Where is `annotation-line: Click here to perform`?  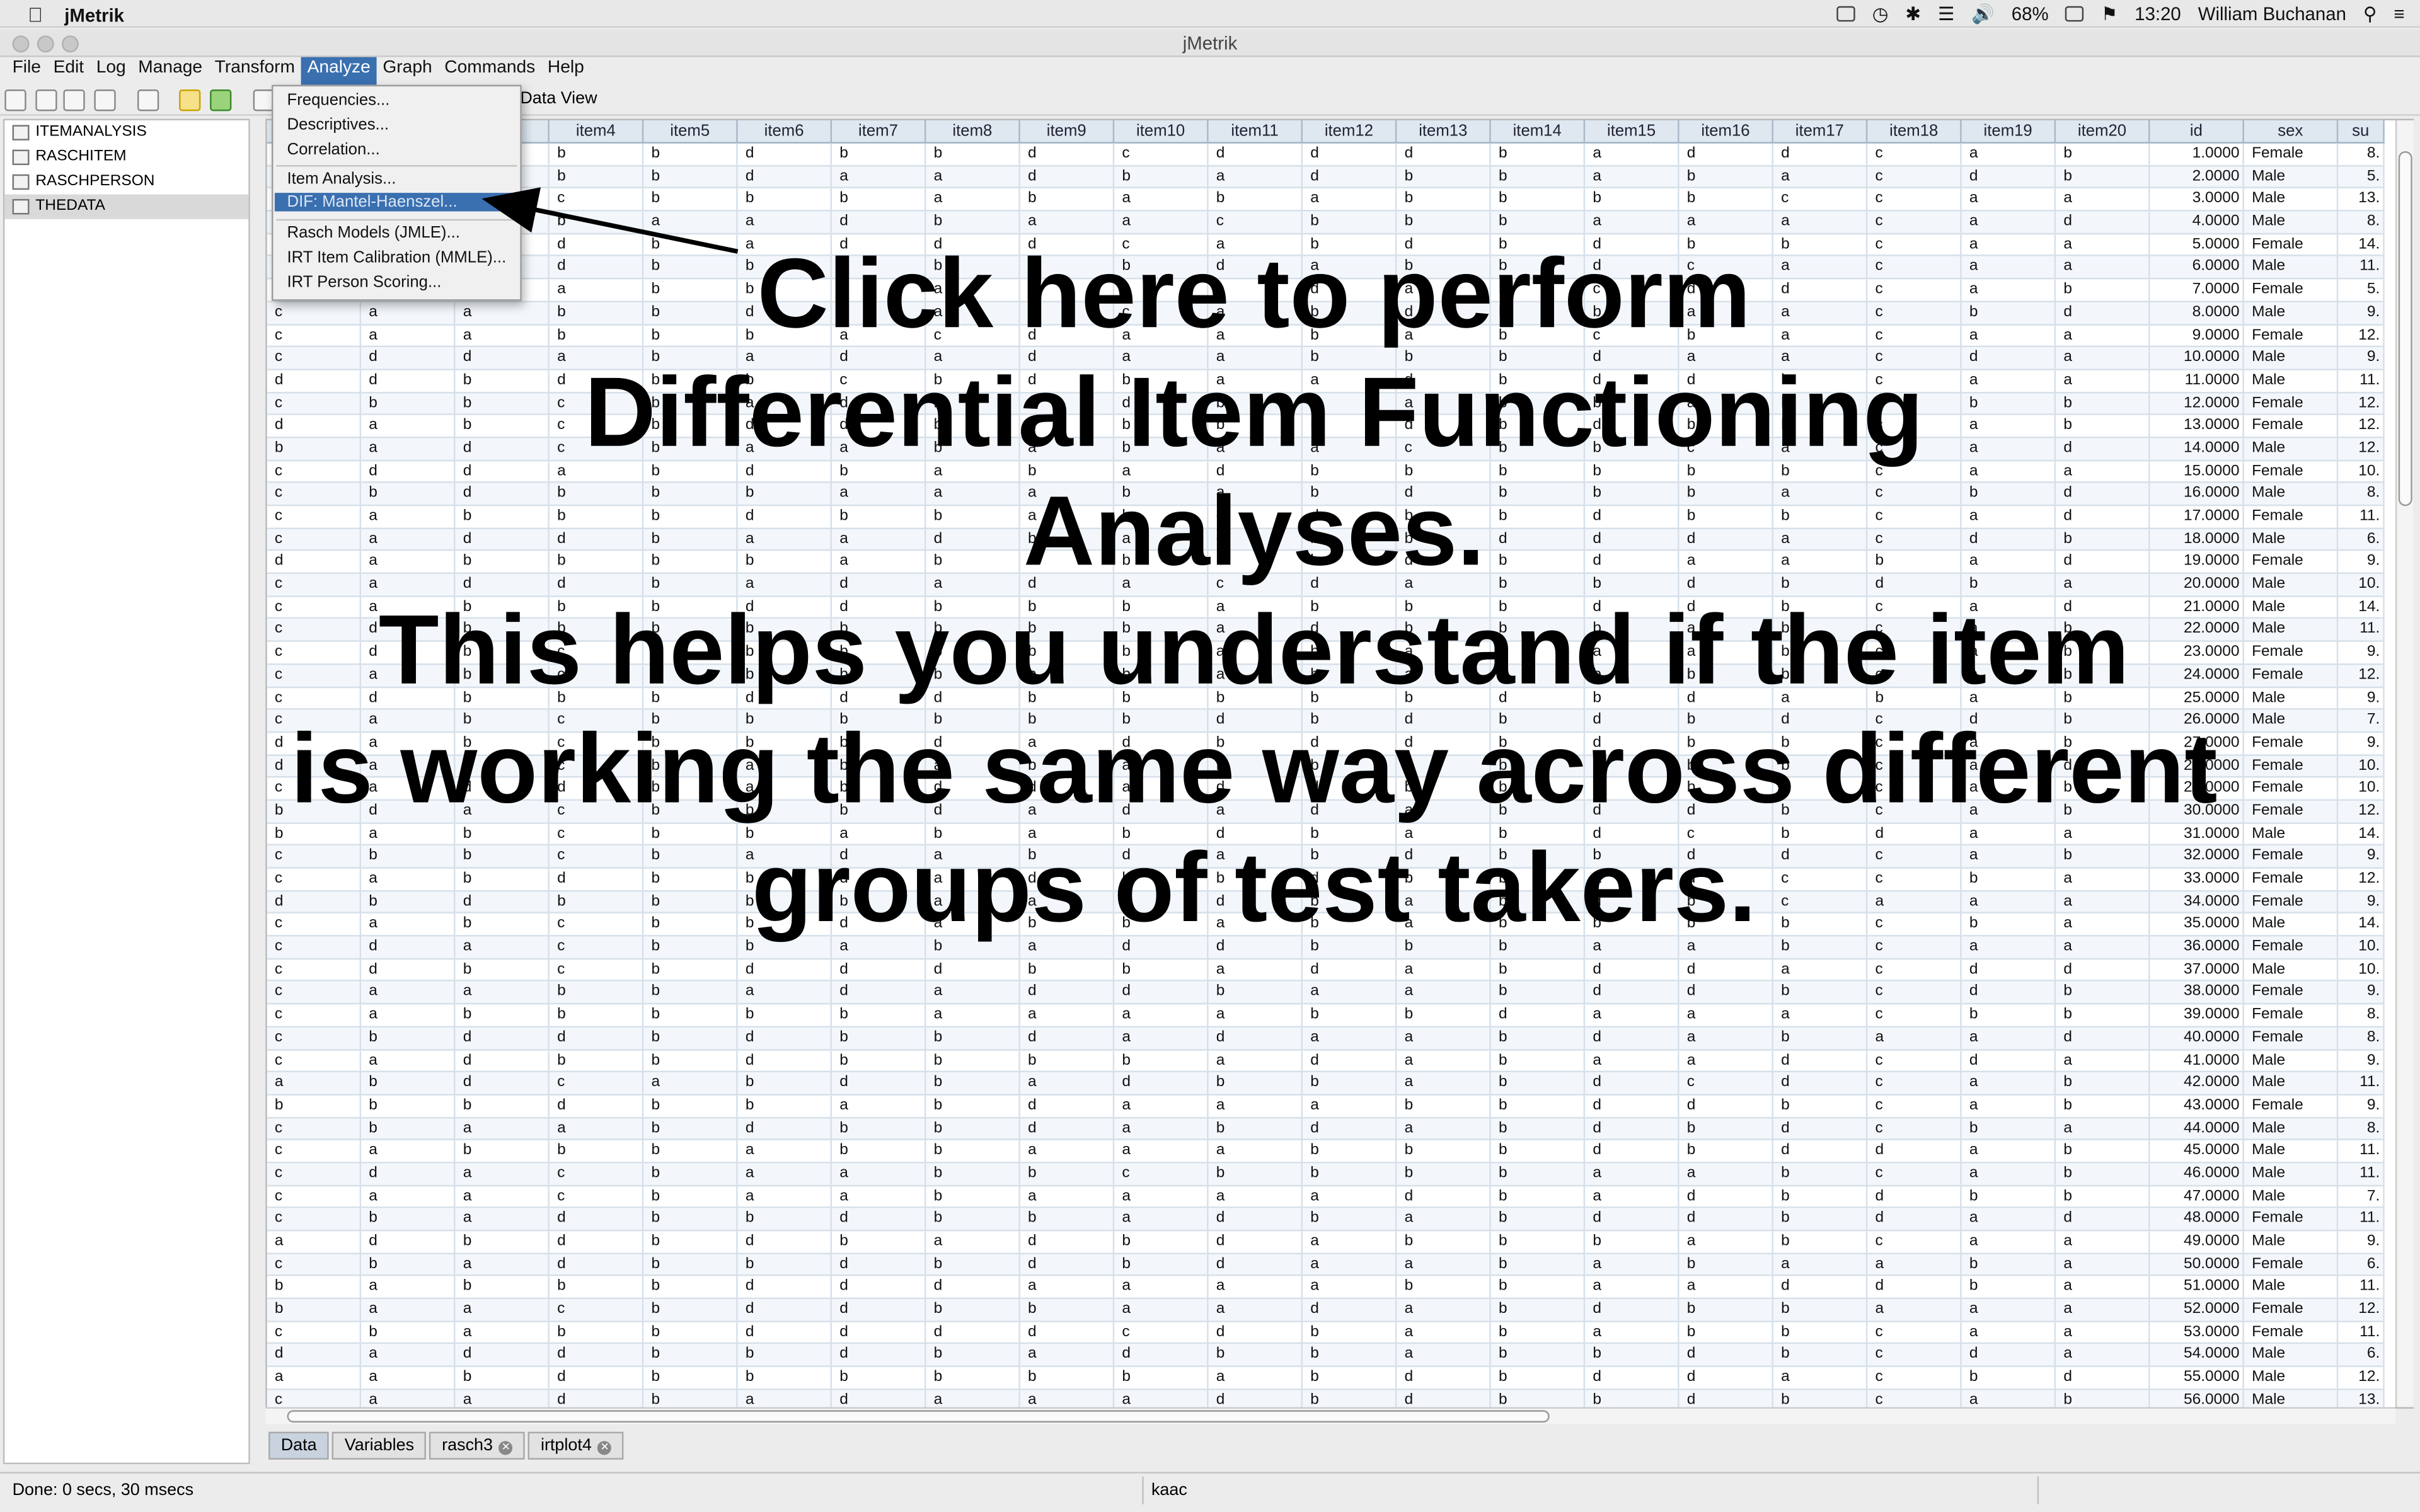 annotation-line: Click here to perform is located at coordinates (1254, 293).